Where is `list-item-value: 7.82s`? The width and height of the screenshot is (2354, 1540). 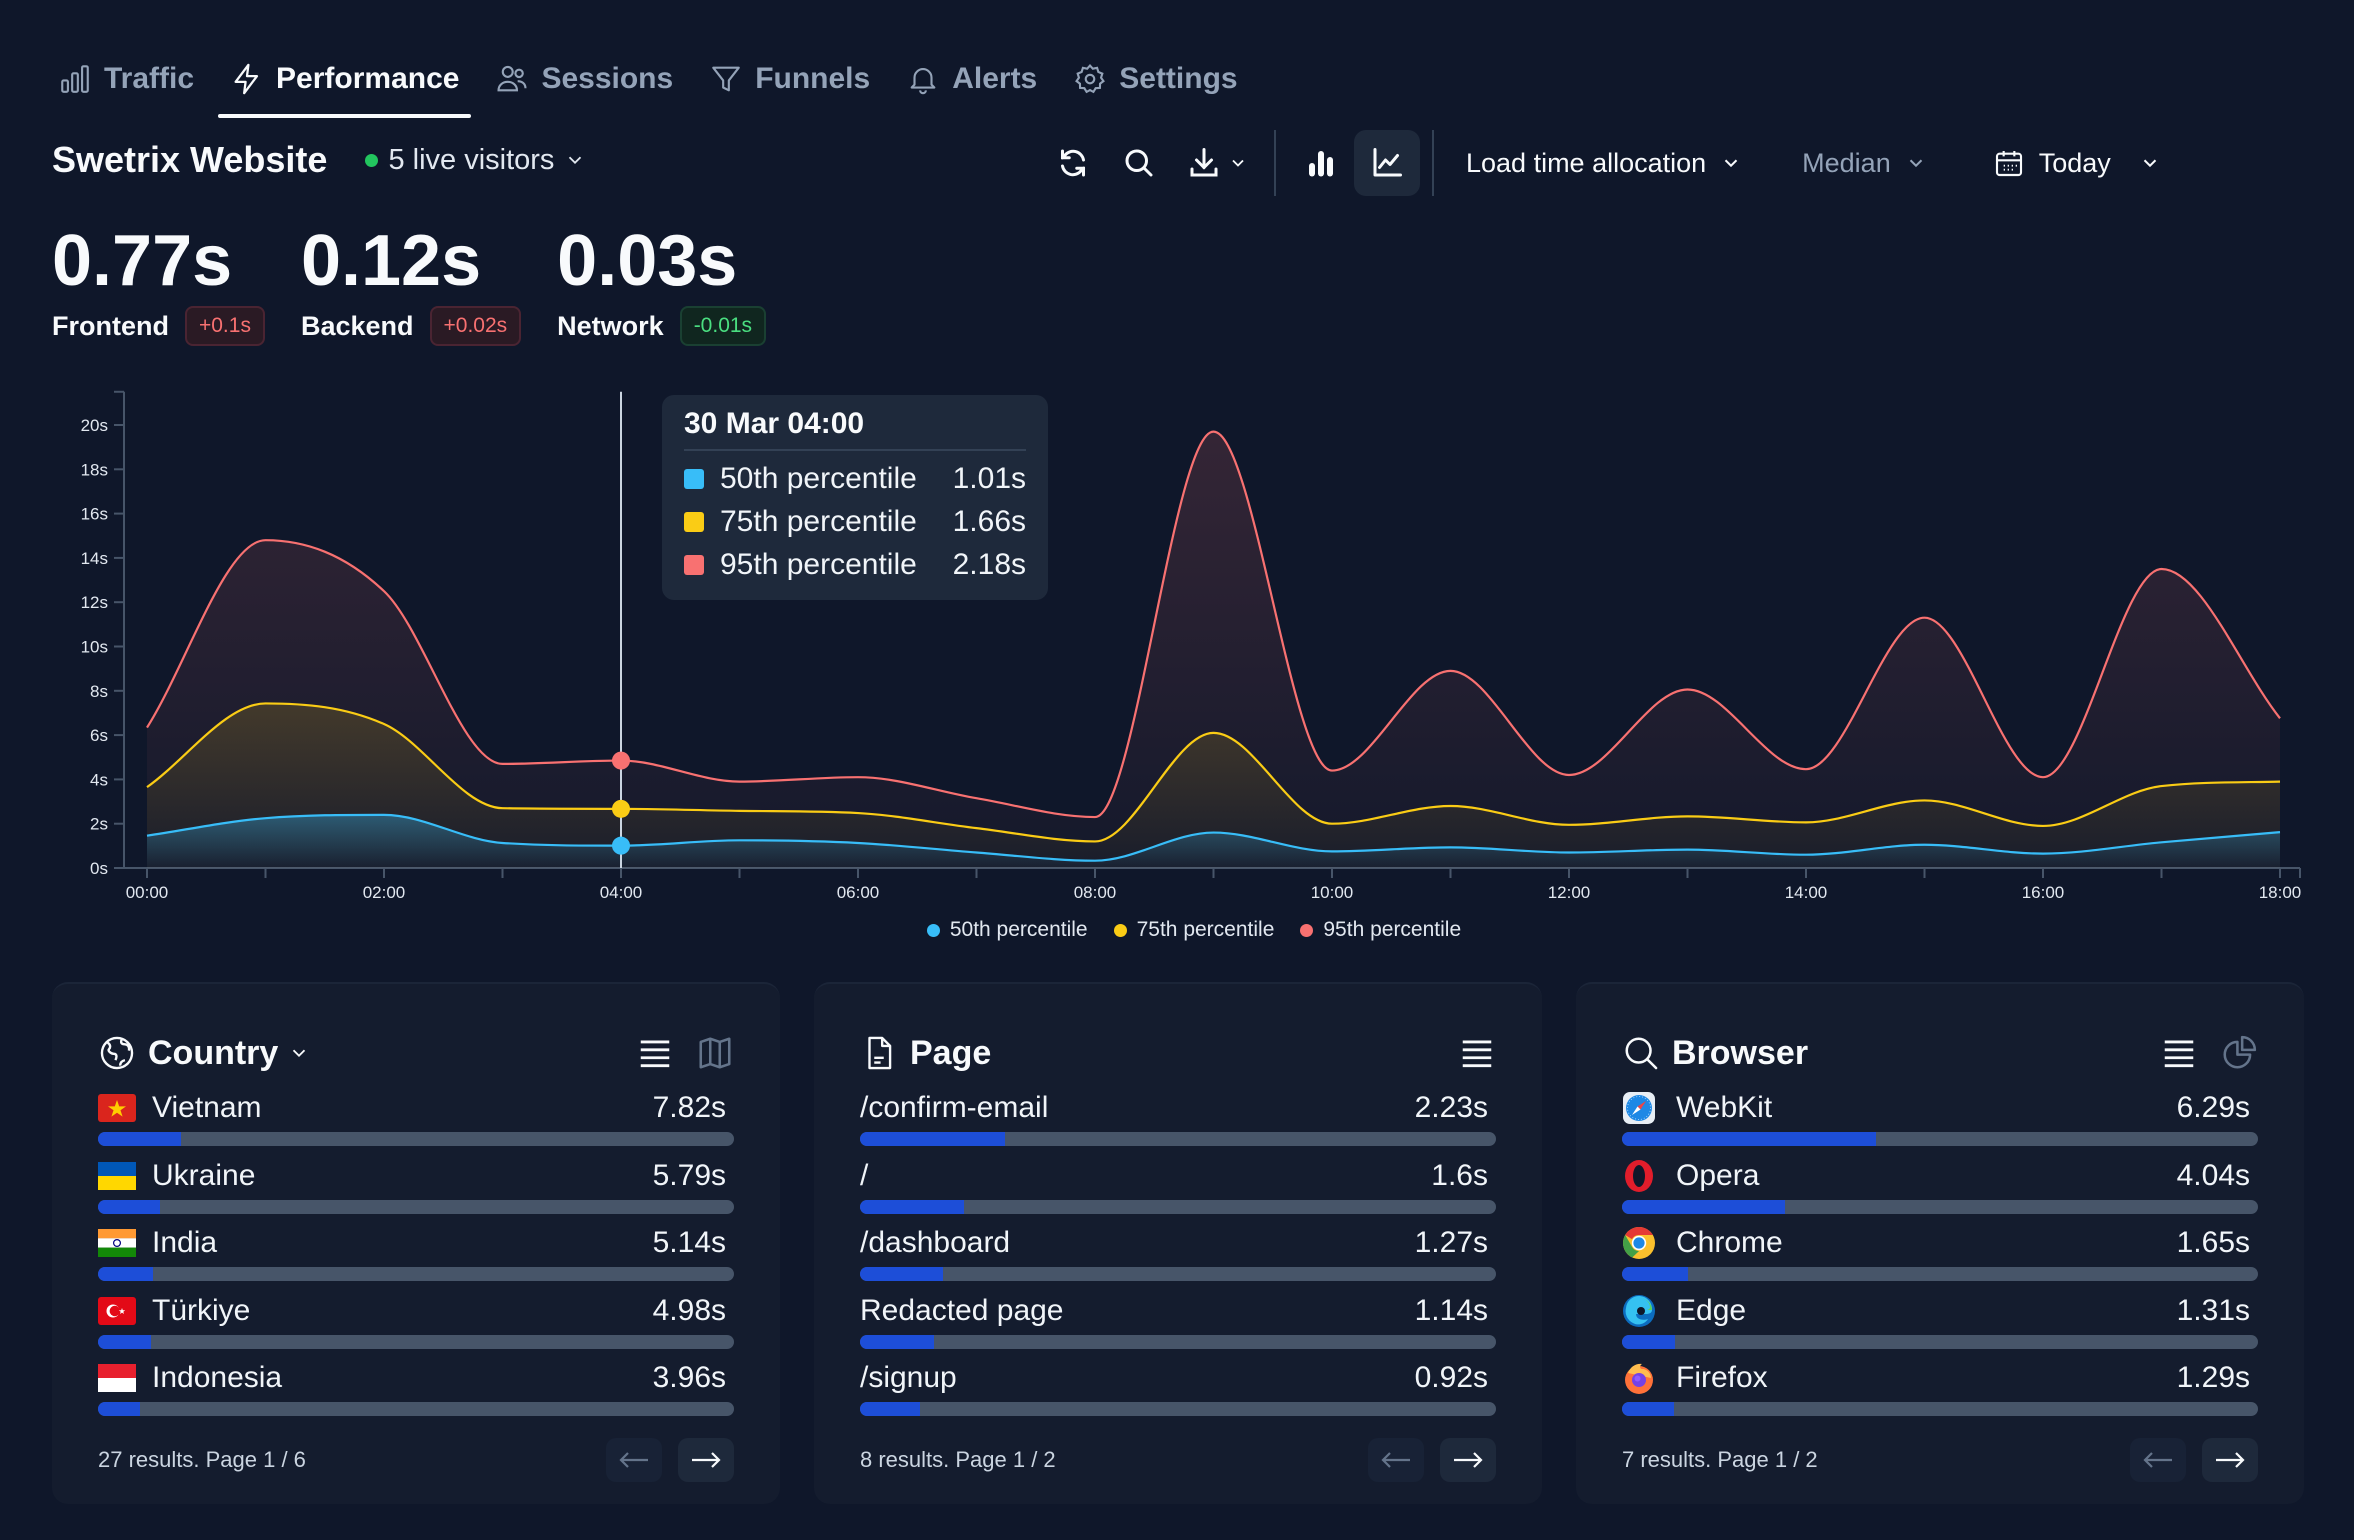
list-item-value: 7.82s is located at coordinates (689, 1107).